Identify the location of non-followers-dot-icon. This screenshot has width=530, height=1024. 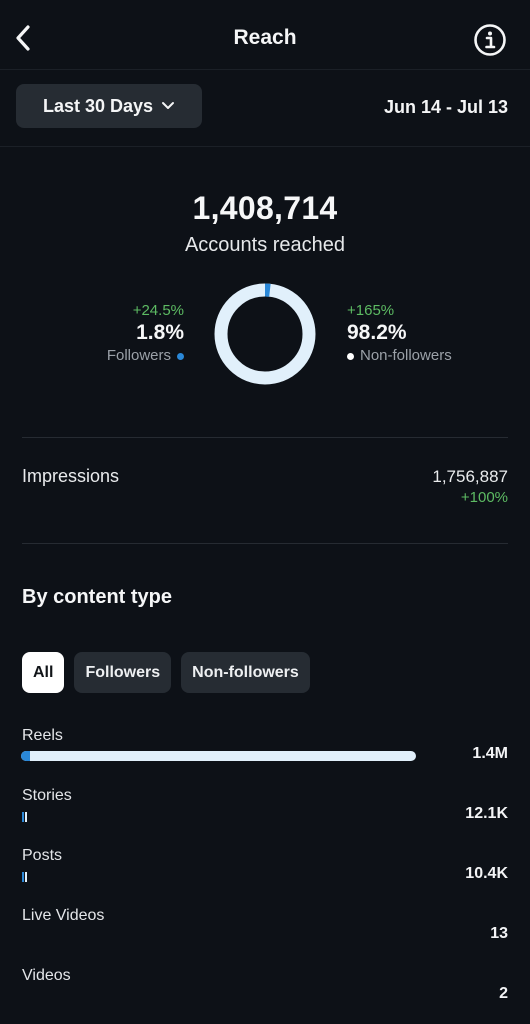
(350, 356).